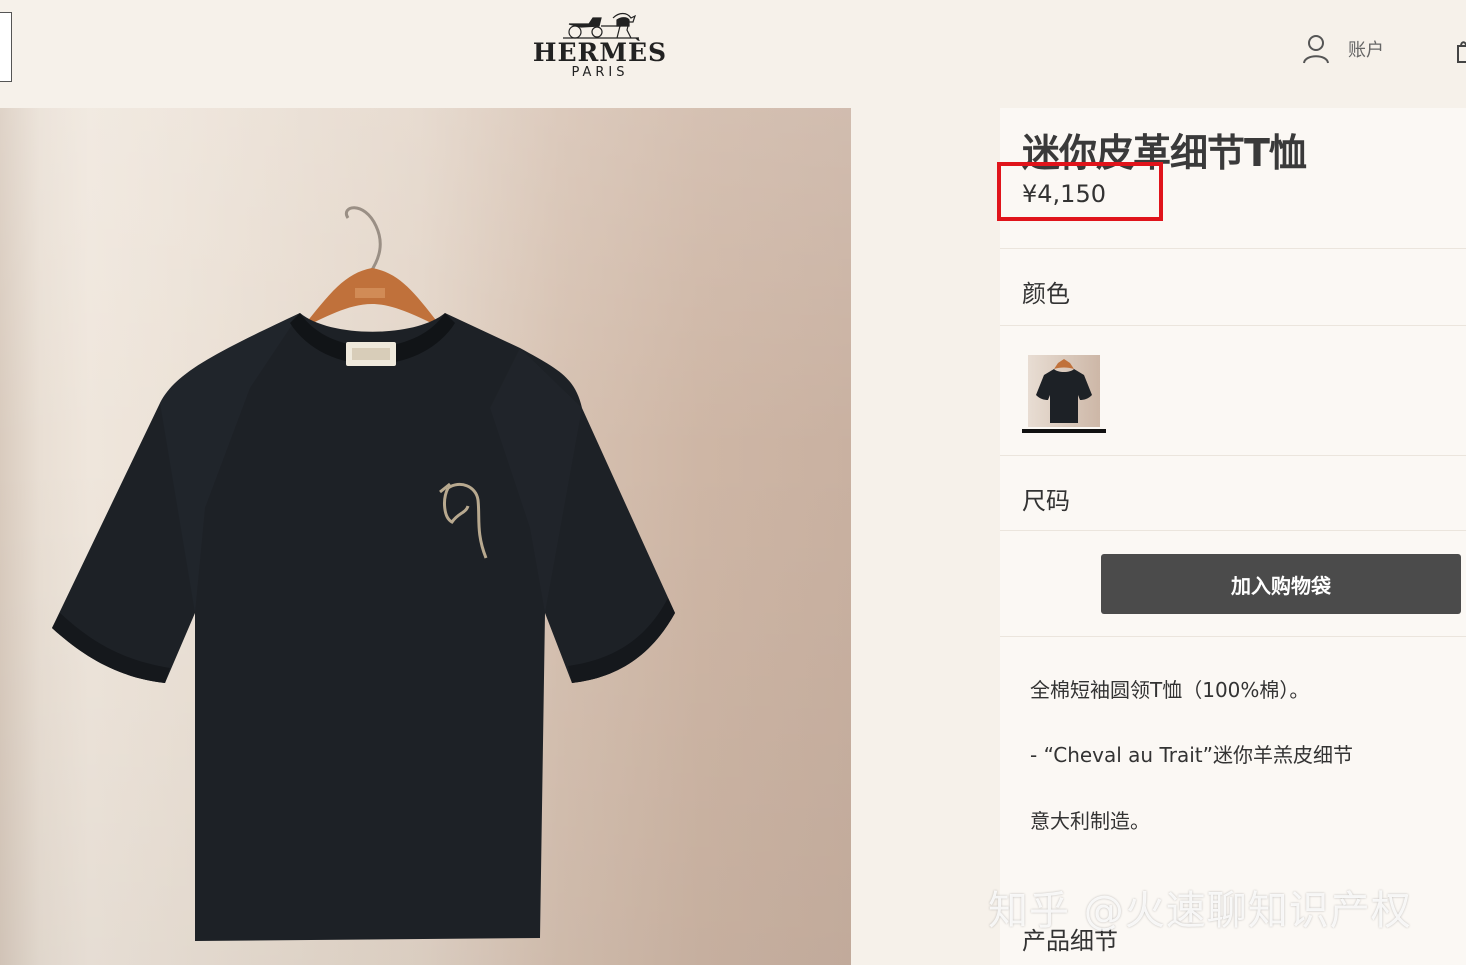  What do you see at coordinates (1046, 498) in the screenshot?
I see `size-label: 尺码` at bounding box center [1046, 498].